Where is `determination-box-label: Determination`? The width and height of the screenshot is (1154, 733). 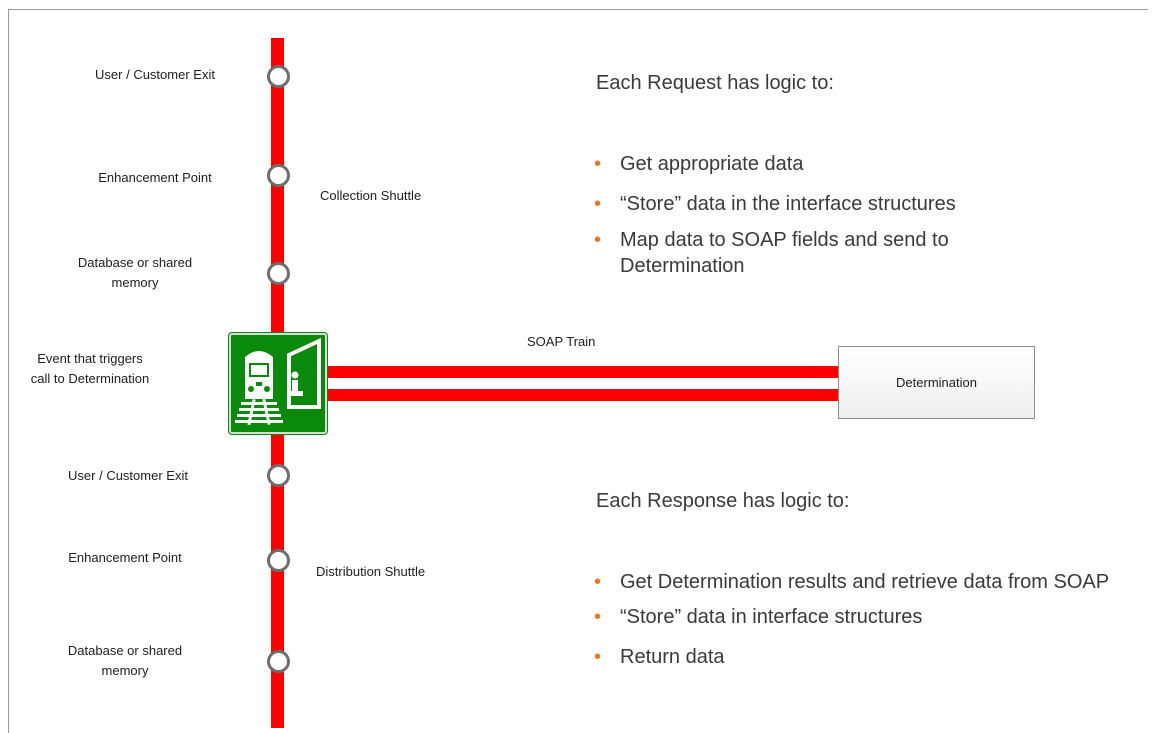
determination-box-label: Determination is located at coordinates (936, 382).